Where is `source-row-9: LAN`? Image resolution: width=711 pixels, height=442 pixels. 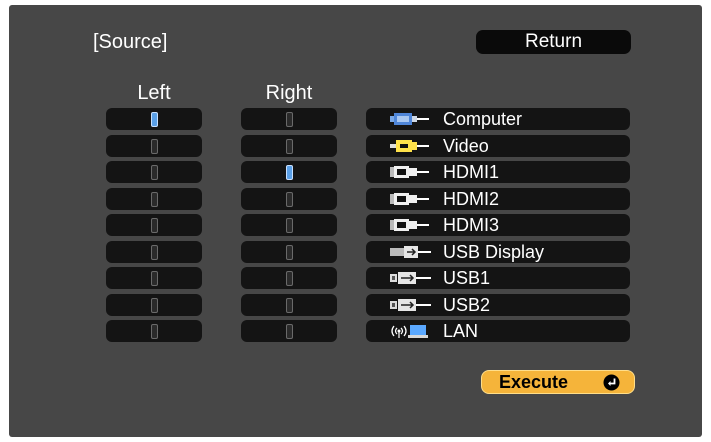 source-row-9: LAN is located at coordinates (498, 331).